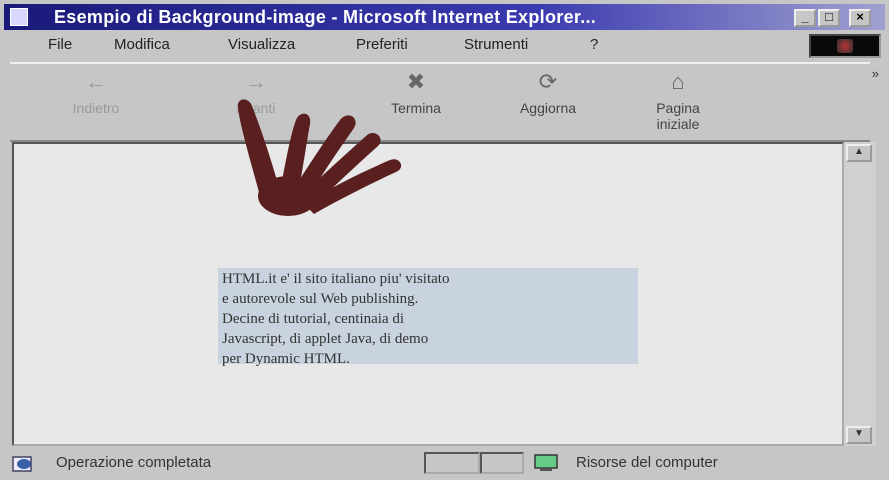 Image resolution: width=889 pixels, height=480 pixels. Describe the element at coordinates (548, 108) in the screenshot. I see `refresh-label: Aggiorna` at that location.